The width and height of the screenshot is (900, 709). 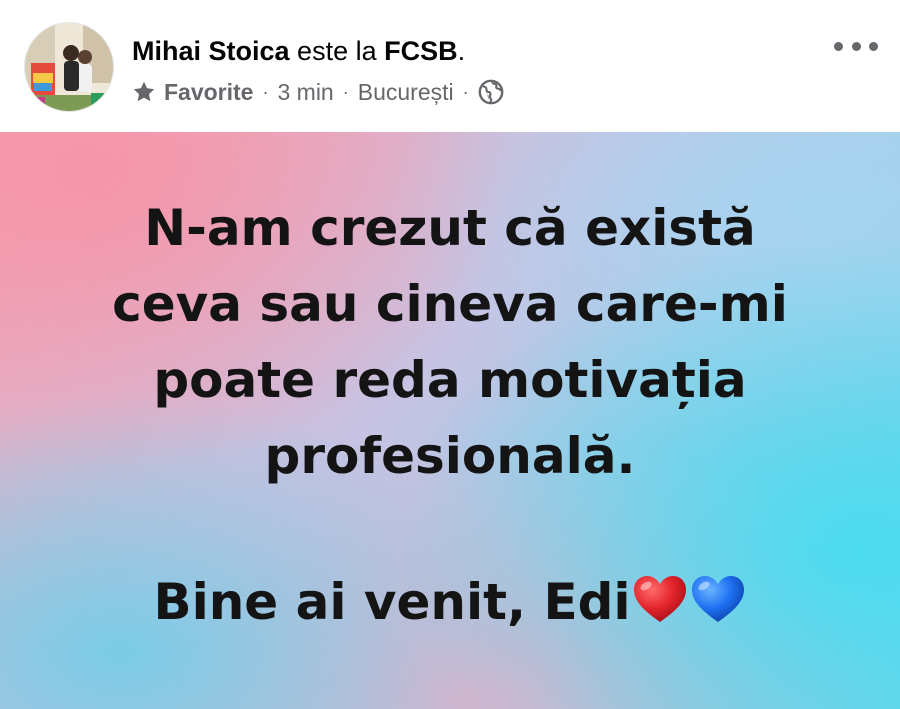 I want to click on more-options-icon, so click(x=856, y=46).